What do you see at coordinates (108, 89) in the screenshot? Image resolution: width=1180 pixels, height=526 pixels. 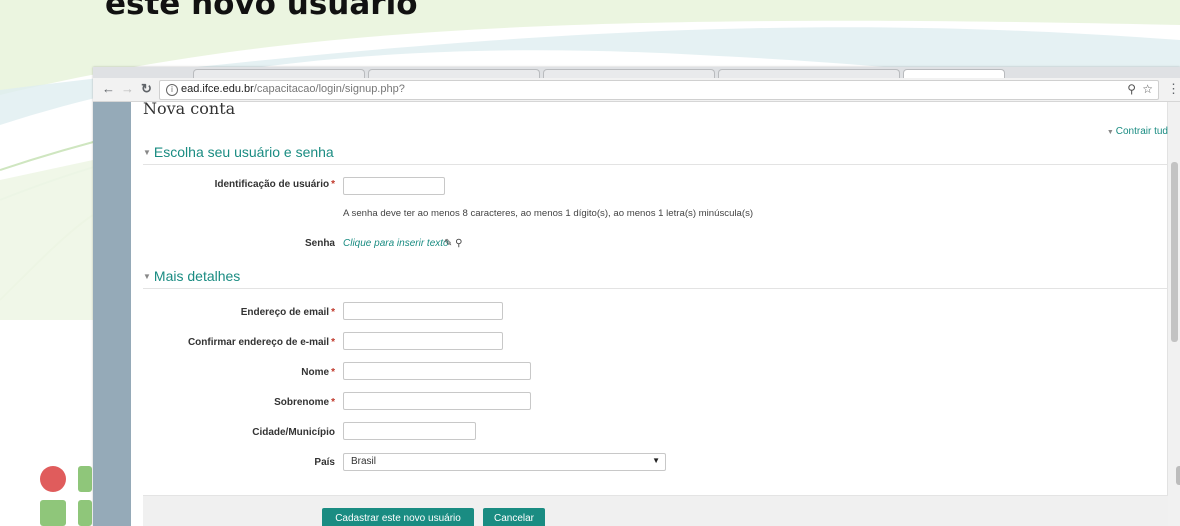 I see `back-arrow-icon: ←` at bounding box center [108, 89].